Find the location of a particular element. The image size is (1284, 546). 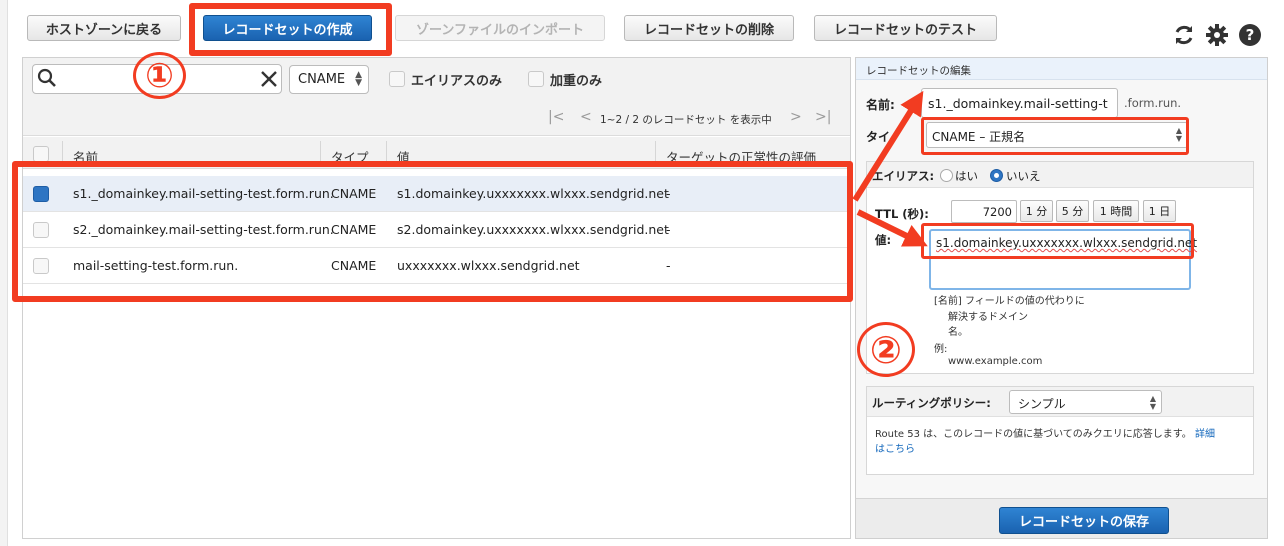

annotation-arrow-to-value is located at coordinates (892, 228).